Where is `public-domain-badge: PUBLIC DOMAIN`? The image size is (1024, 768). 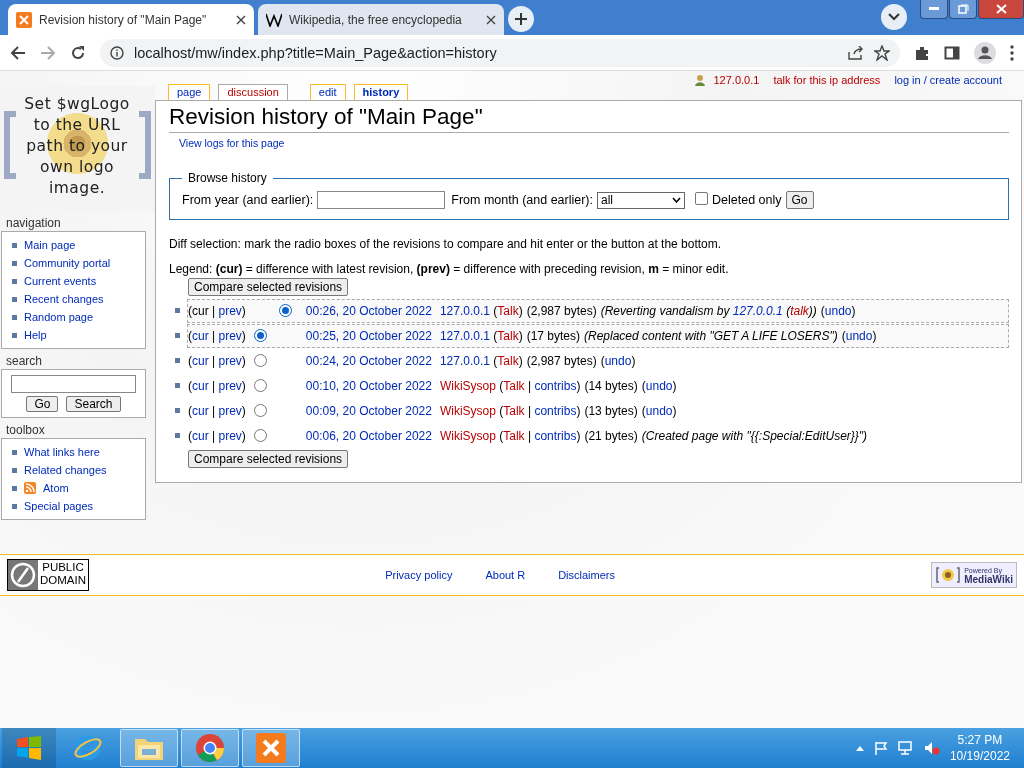 public-domain-badge: PUBLIC DOMAIN is located at coordinates (48, 575).